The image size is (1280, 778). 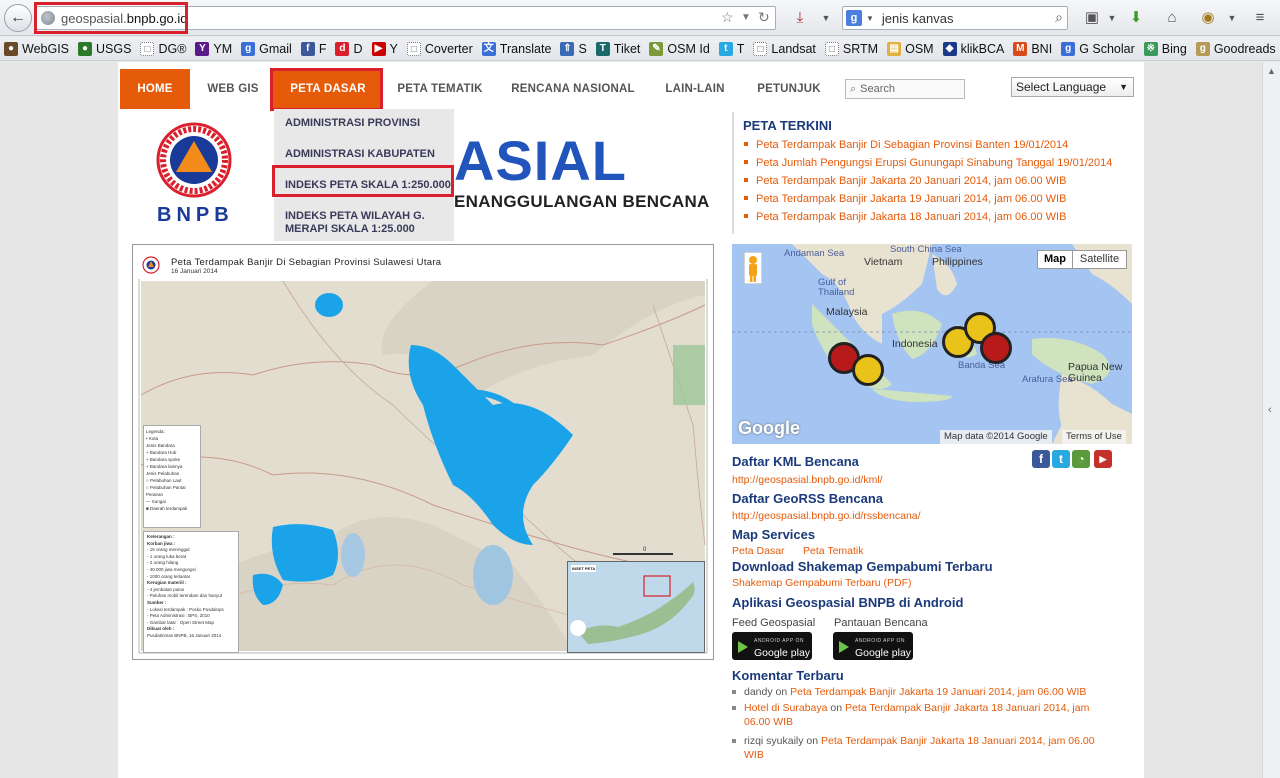 I want to click on google-search-icon: g, so click(x=854, y=18).